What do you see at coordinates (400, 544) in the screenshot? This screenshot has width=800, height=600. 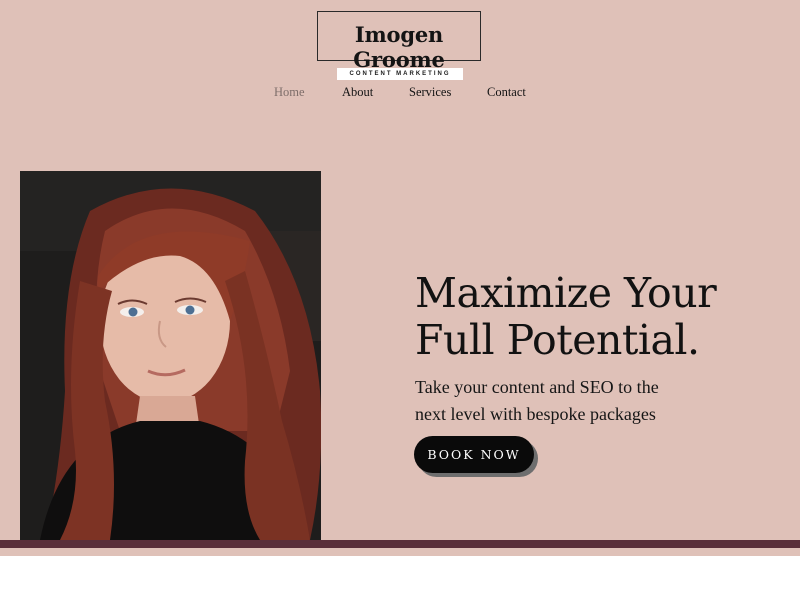 I see `accent-divider` at bounding box center [400, 544].